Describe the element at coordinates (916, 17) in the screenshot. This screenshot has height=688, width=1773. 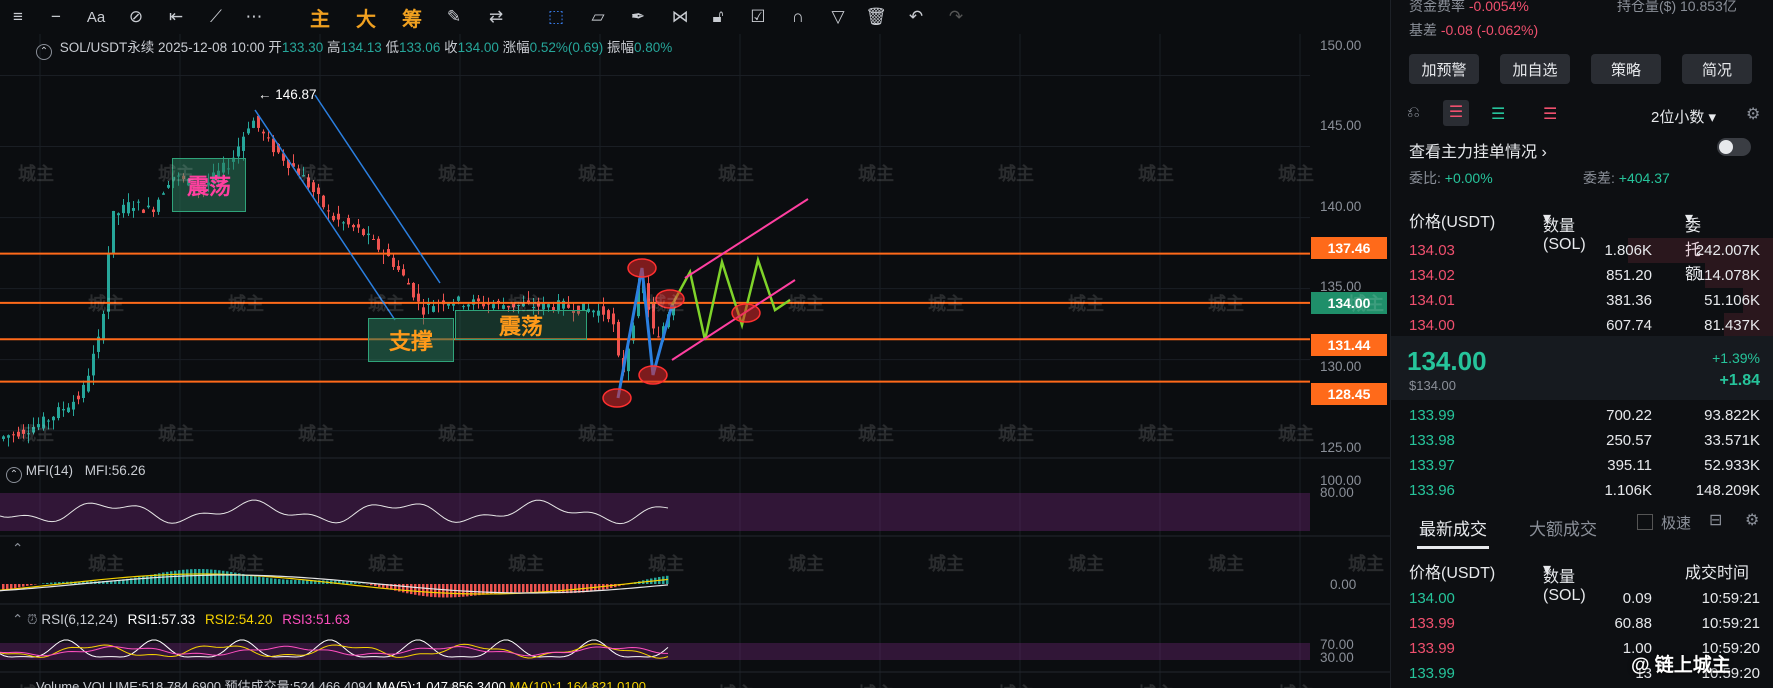
I see `undo-icon: ↶` at that location.